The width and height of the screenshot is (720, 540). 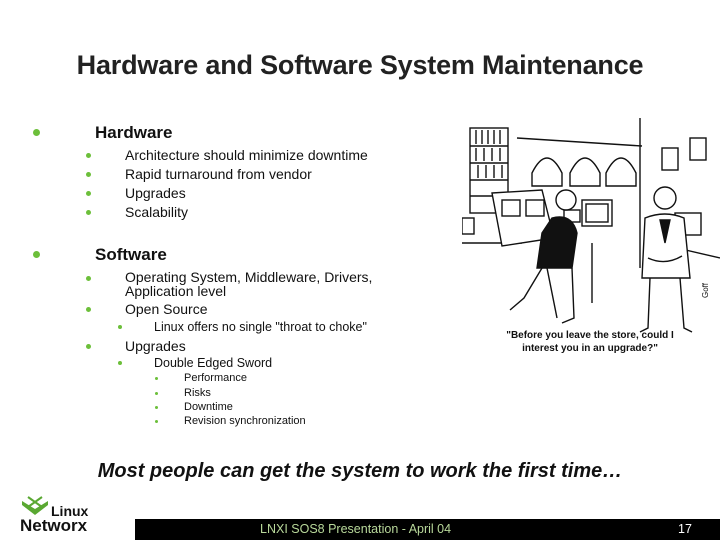 What do you see at coordinates (246, 155) in the screenshot?
I see `list-item: Architecture should minimize downtime` at bounding box center [246, 155].